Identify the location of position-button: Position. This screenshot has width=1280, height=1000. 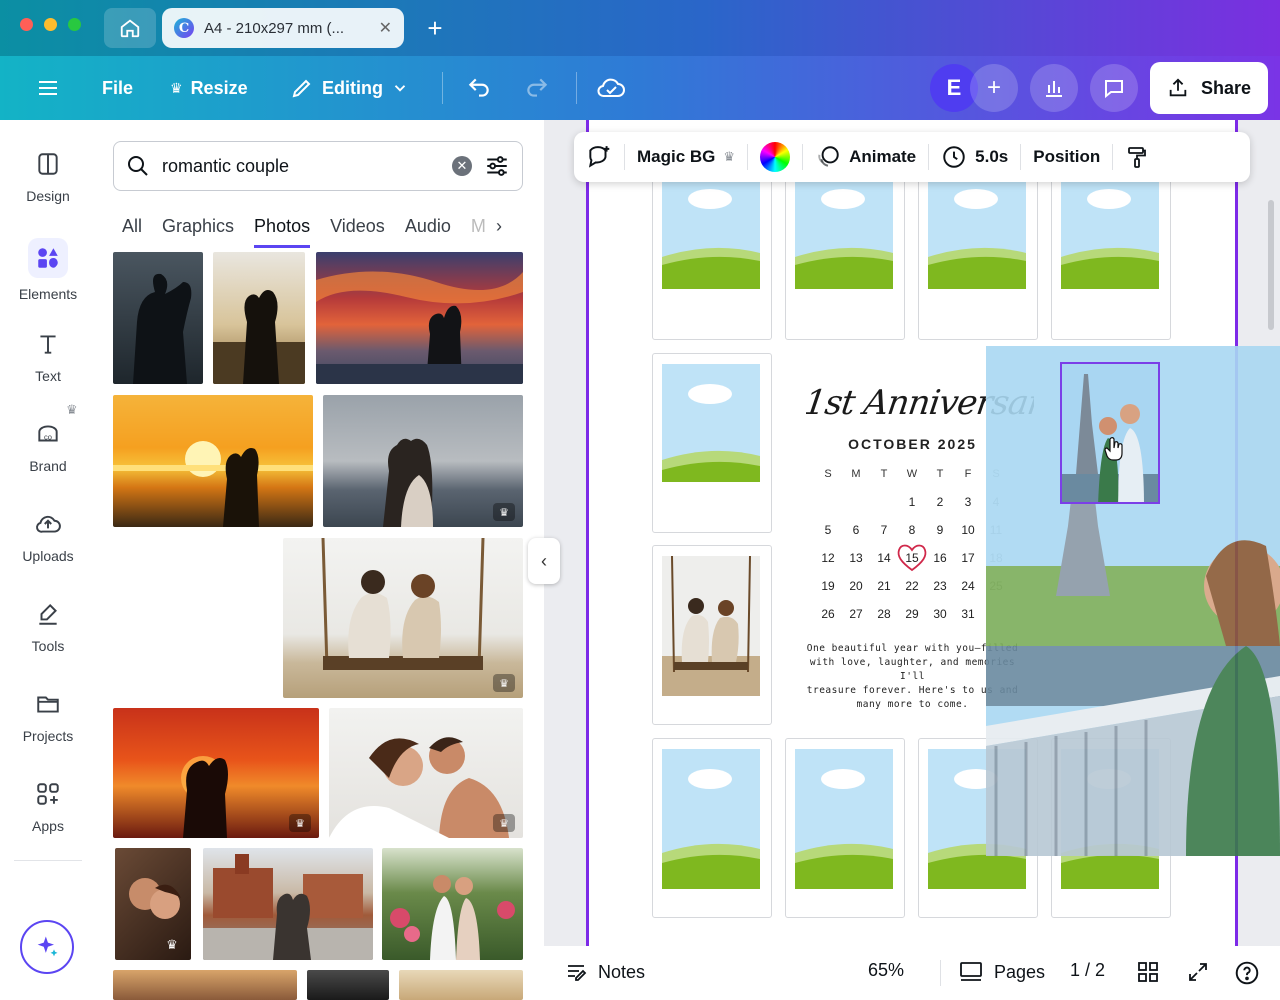
(1066, 157).